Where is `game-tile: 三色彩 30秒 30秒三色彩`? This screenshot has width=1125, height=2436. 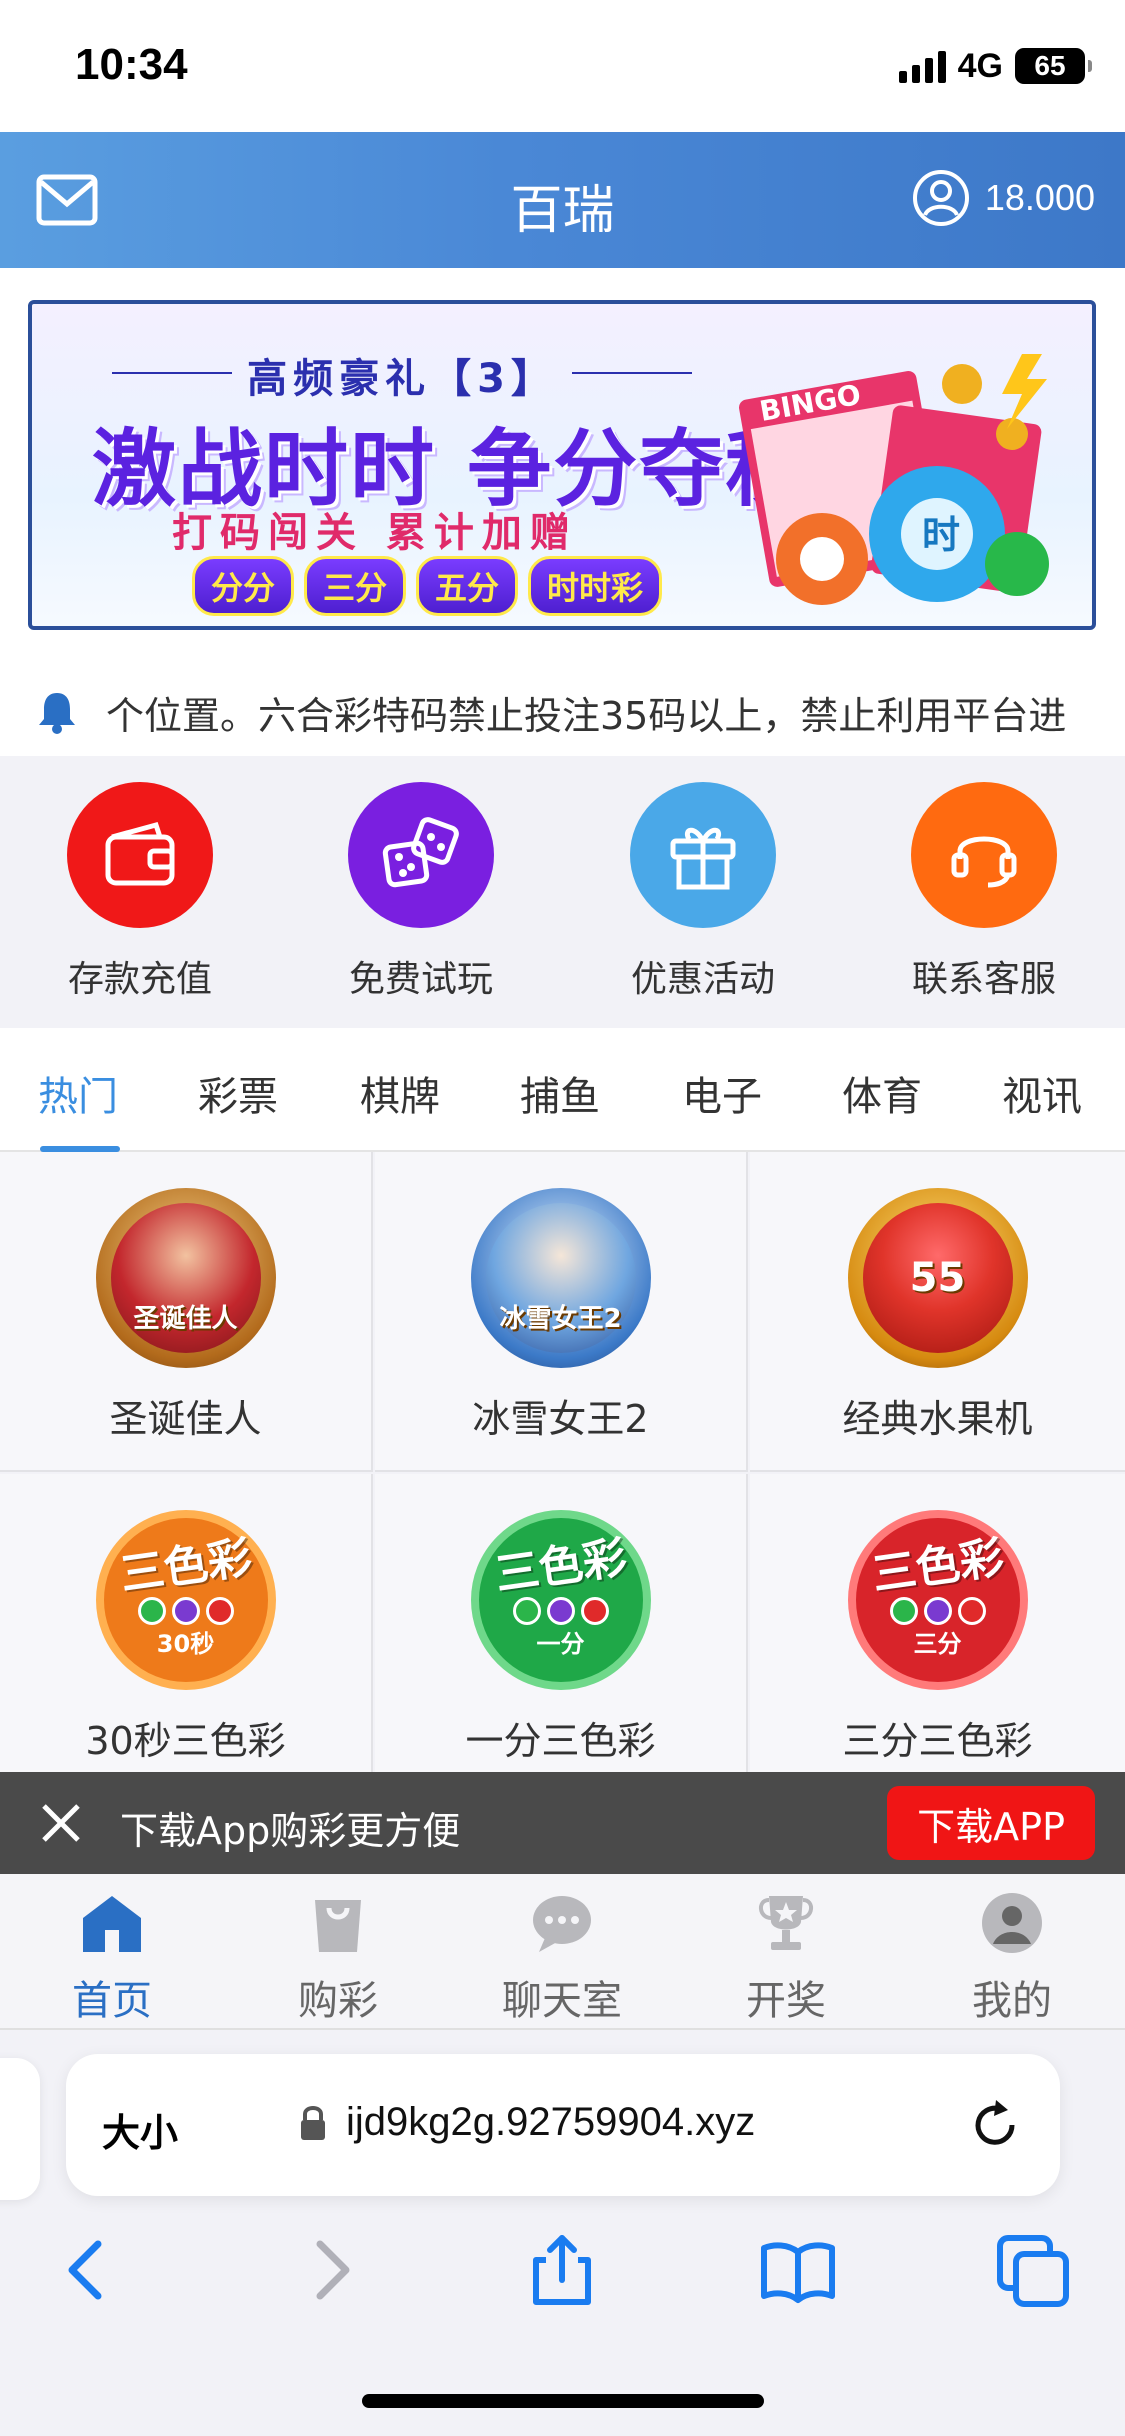 game-tile: 三色彩 30秒 30秒三色彩 is located at coordinates (186, 1634).